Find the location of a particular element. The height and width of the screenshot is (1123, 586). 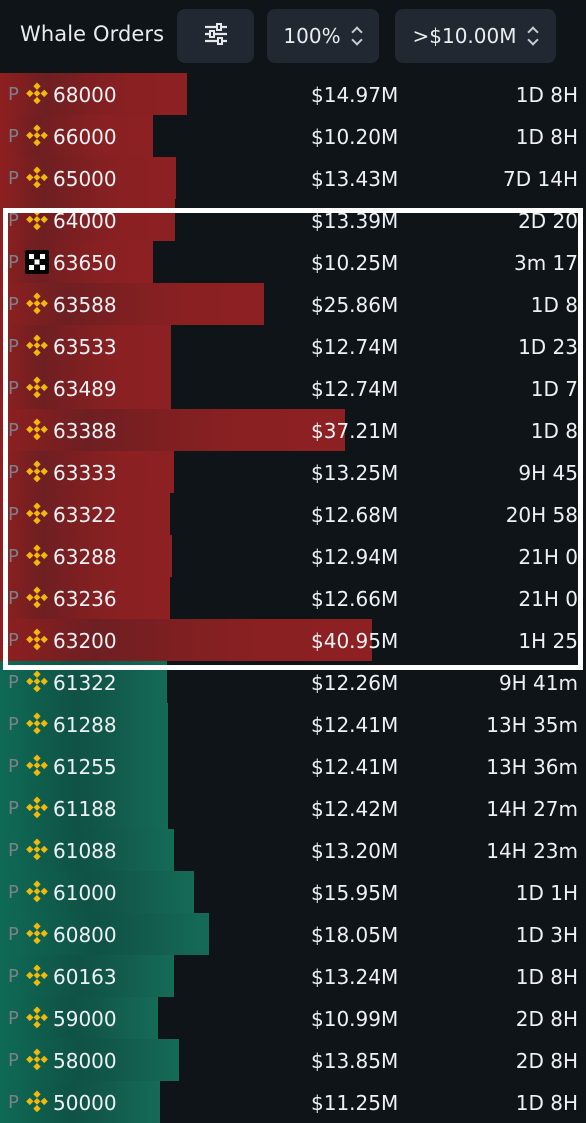

order-row: P 58000 $13.85M 2D 8H is located at coordinates (293, 1060).